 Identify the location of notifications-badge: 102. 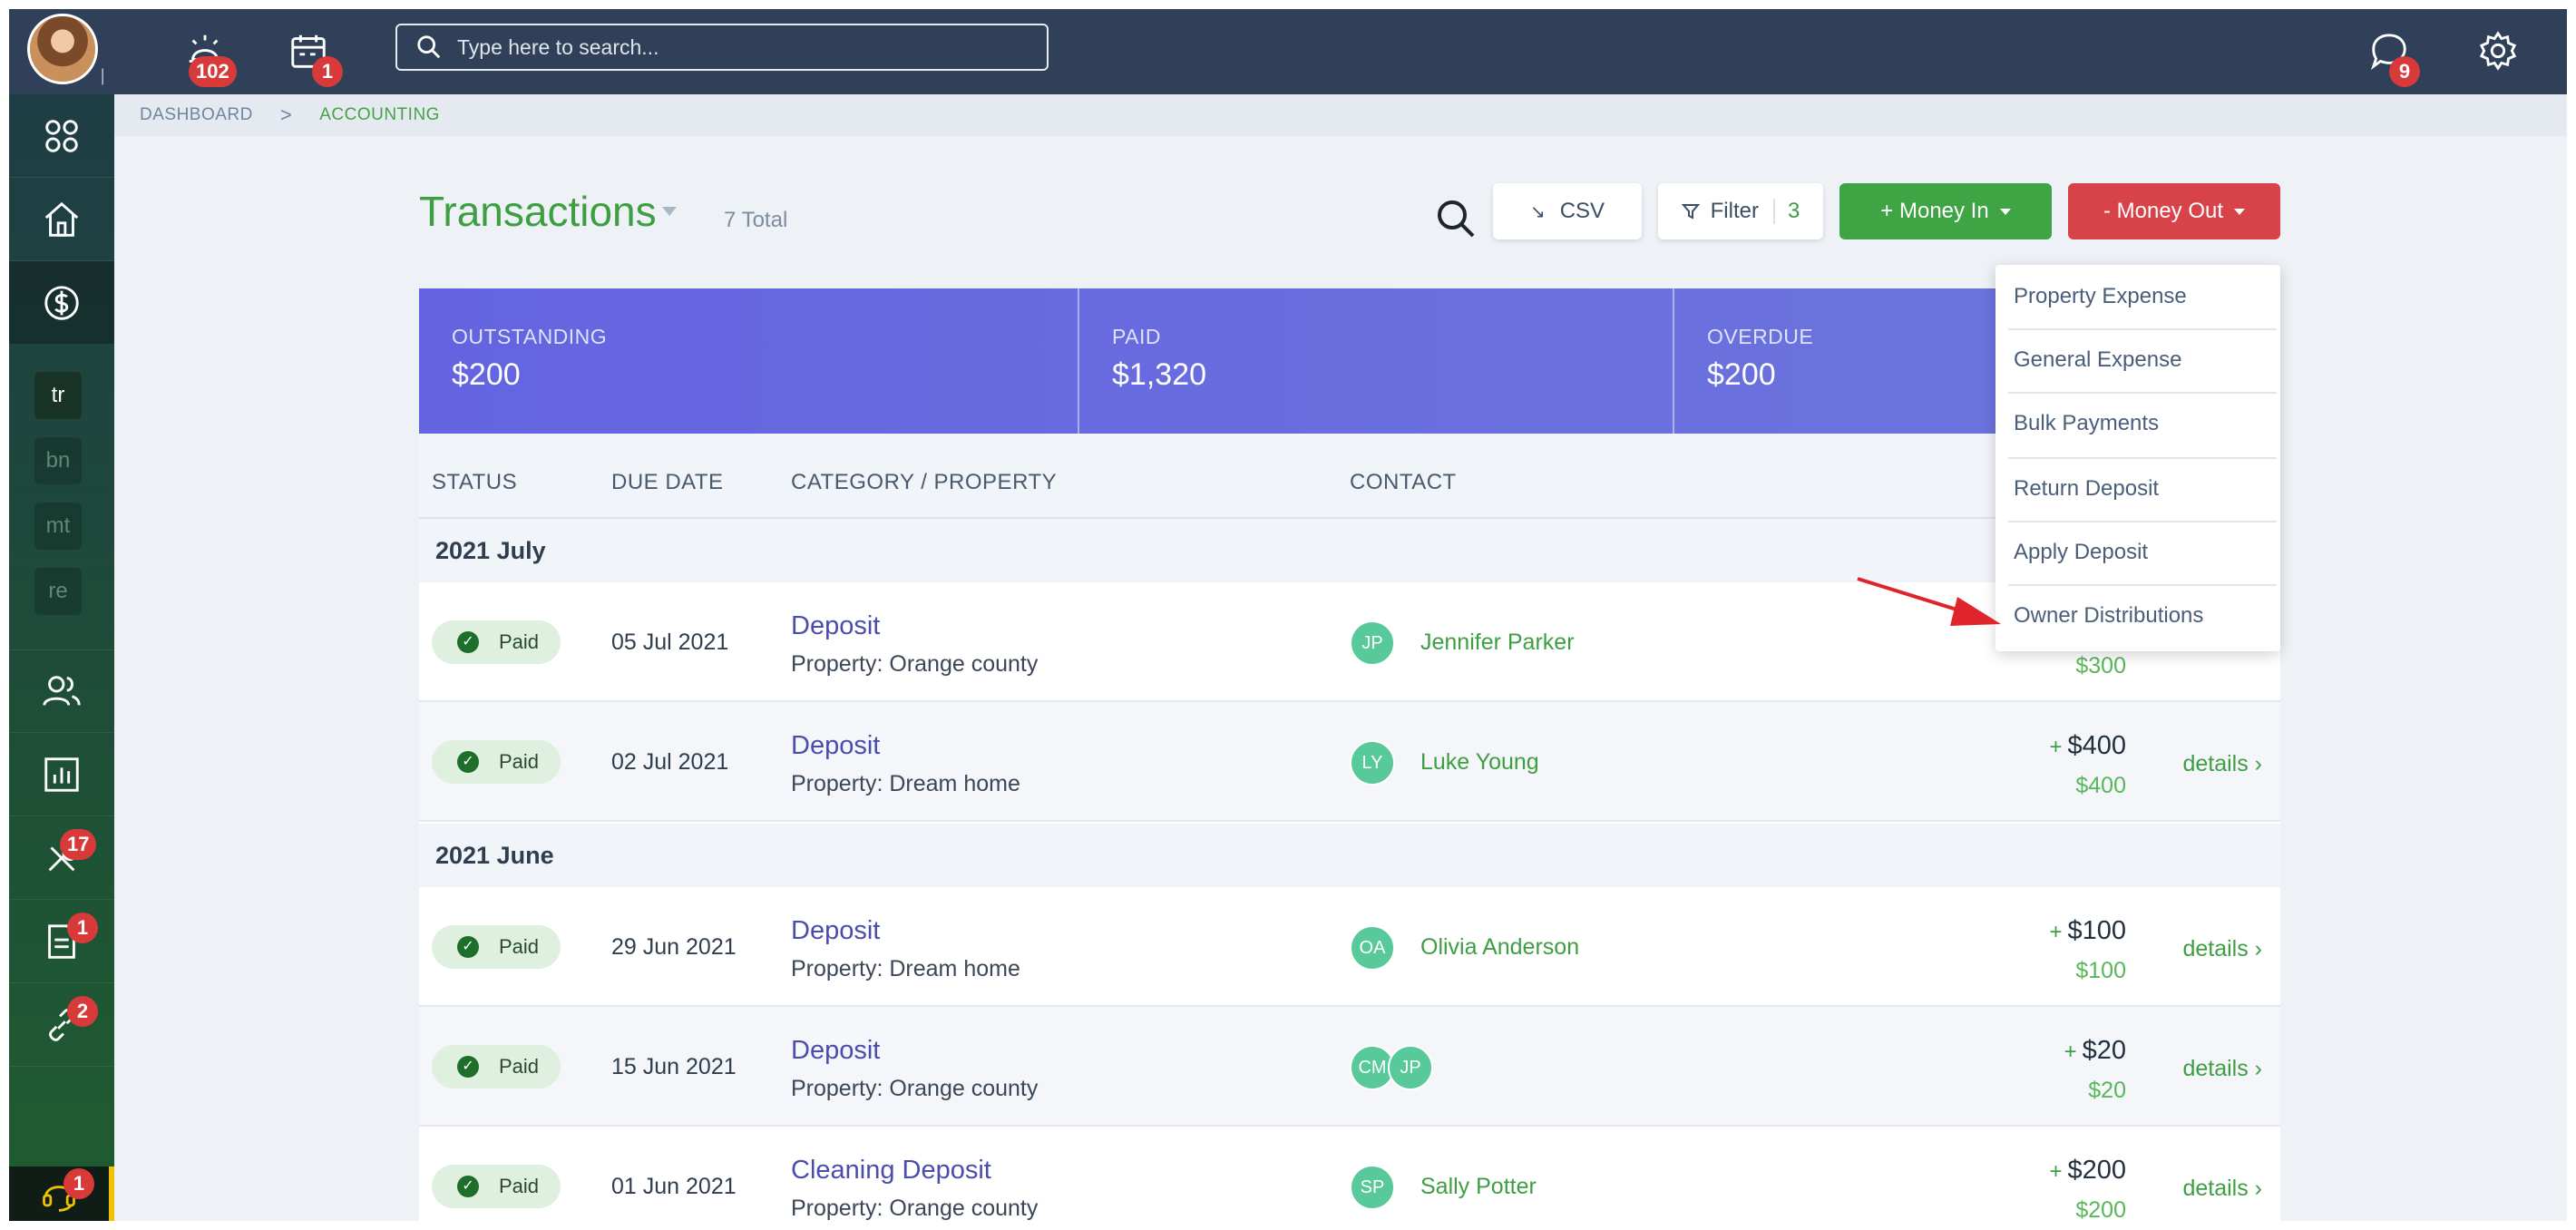
(213, 71).